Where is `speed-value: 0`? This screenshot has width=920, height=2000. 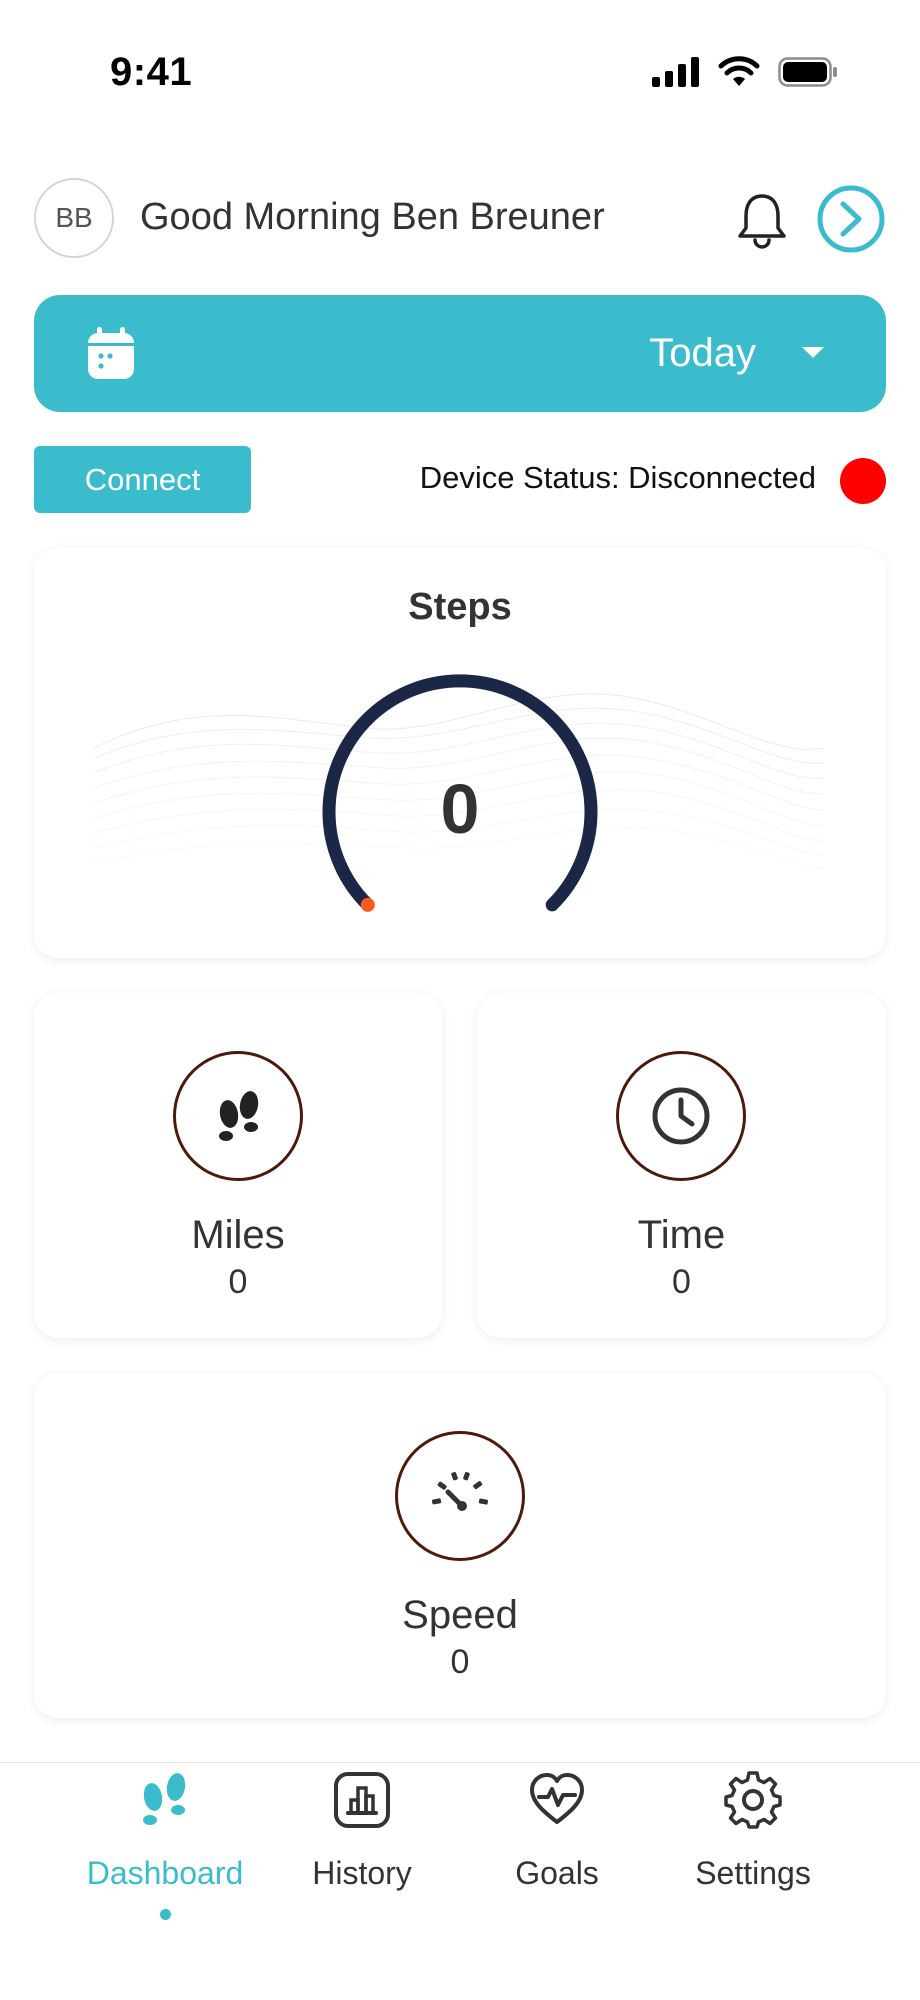
speed-value: 0 is located at coordinates (460, 1662).